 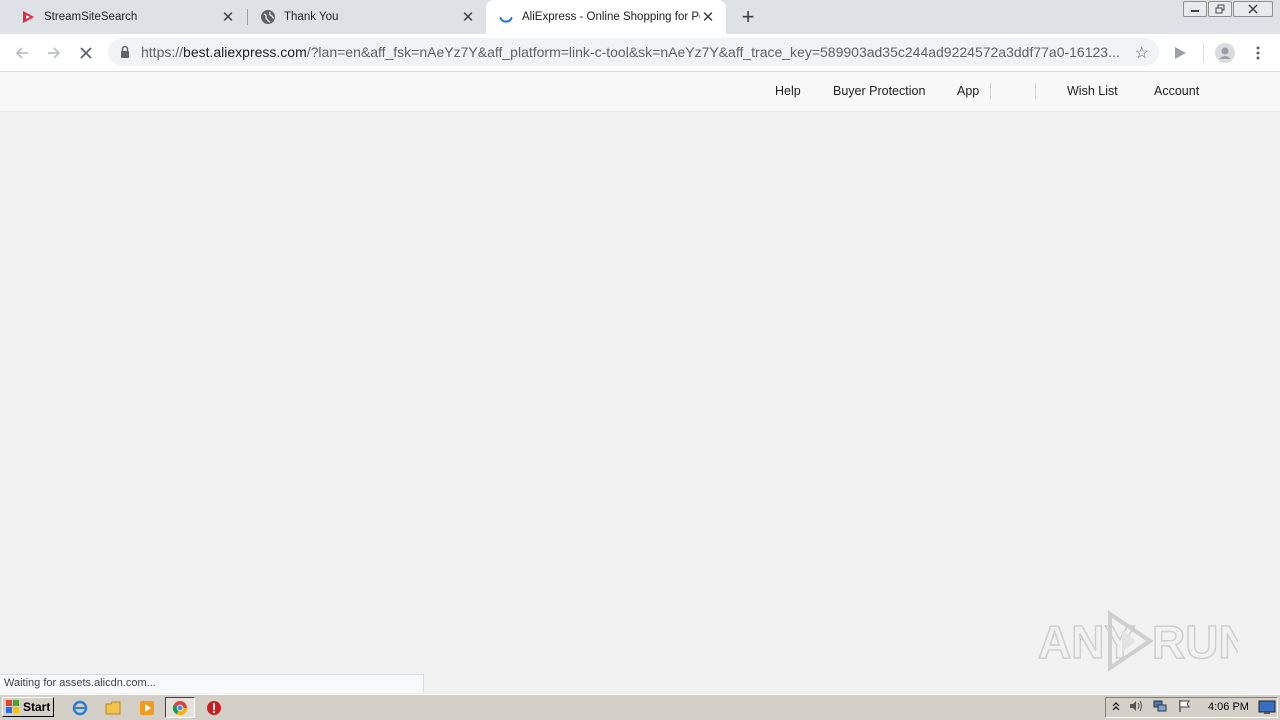 What do you see at coordinates (1225, 52) in the screenshot?
I see `profile-avatar-icon` at bounding box center [1225, 52].